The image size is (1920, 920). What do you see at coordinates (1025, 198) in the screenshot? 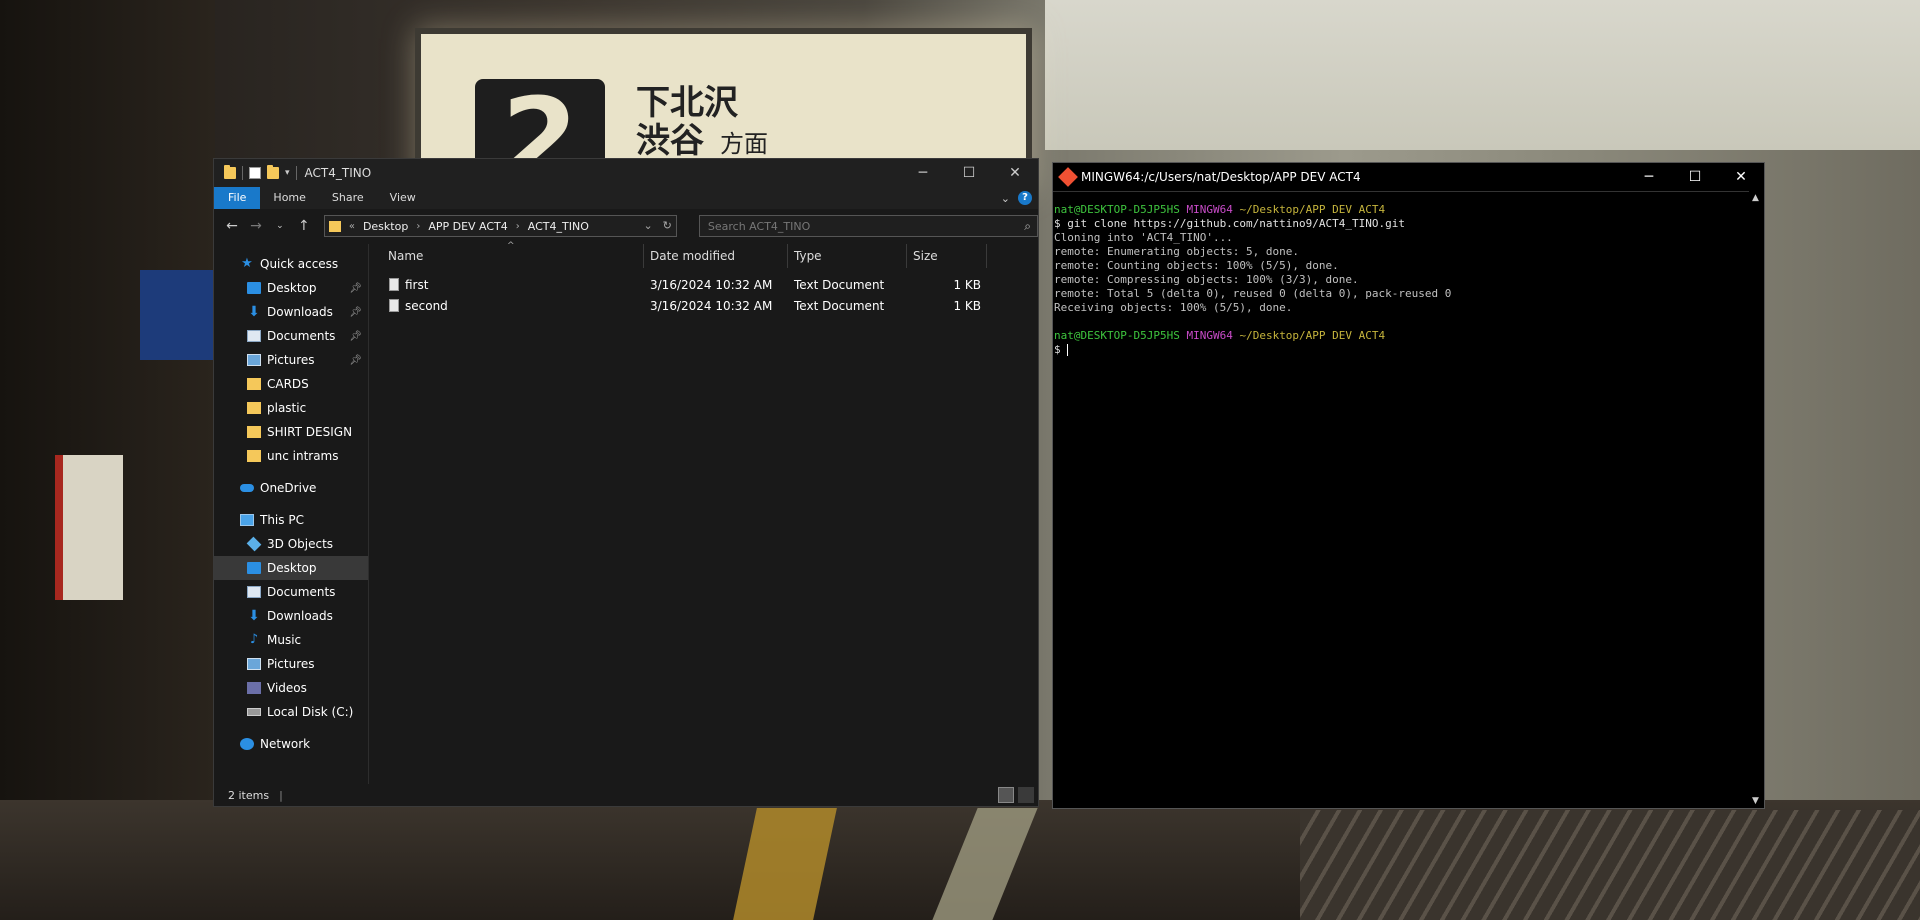
I see `help-icon: ?` at bounding box center [1025, 198].